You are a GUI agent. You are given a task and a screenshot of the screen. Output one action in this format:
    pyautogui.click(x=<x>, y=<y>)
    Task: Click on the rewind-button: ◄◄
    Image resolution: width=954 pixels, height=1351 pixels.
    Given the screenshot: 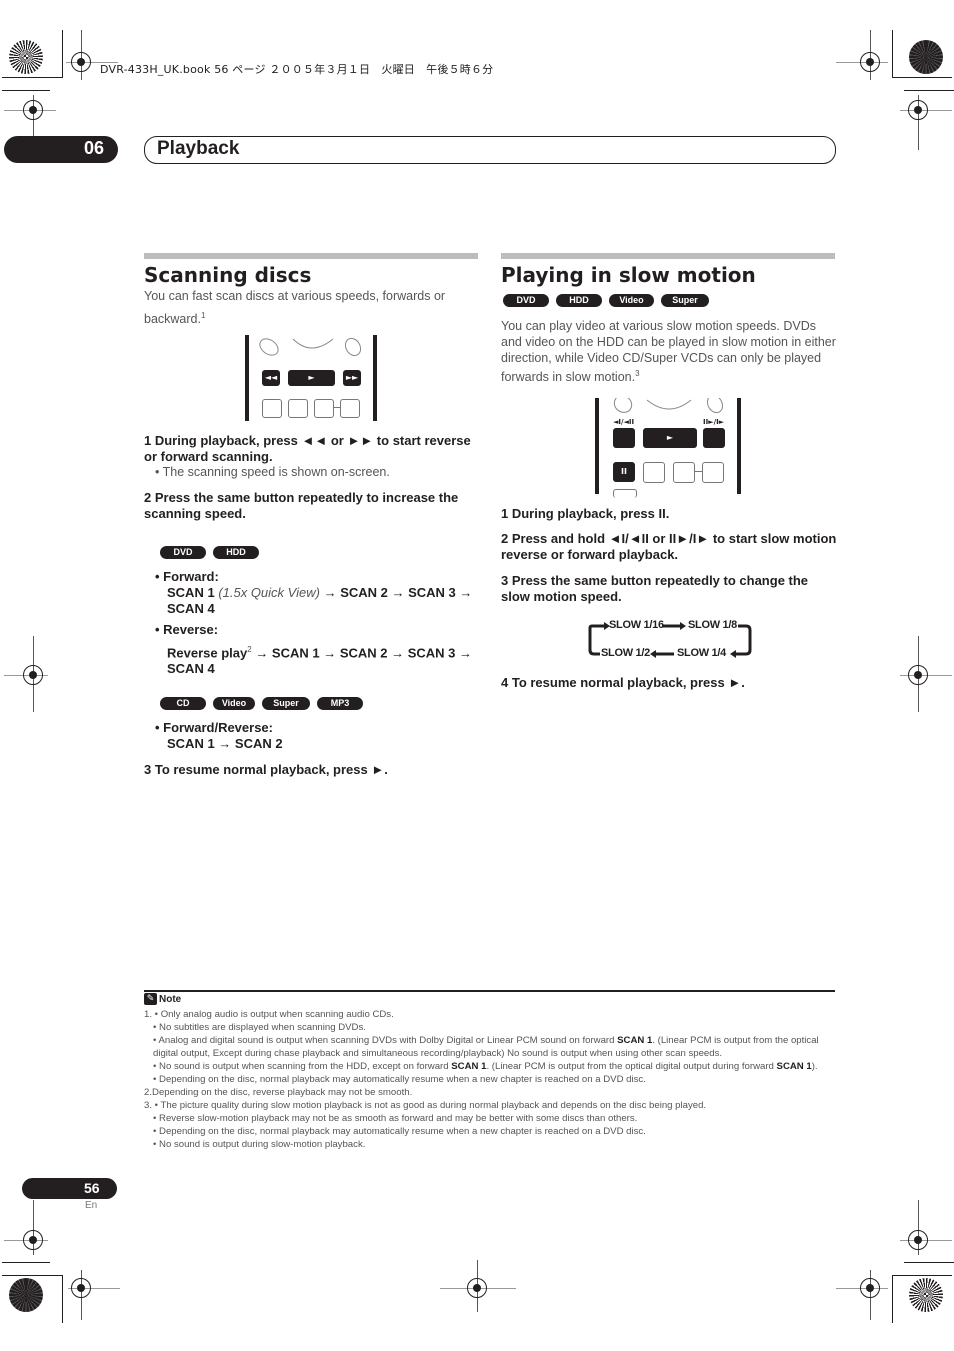 What is the action you would take?
    pyautogui.click(x=271, y=378)
    